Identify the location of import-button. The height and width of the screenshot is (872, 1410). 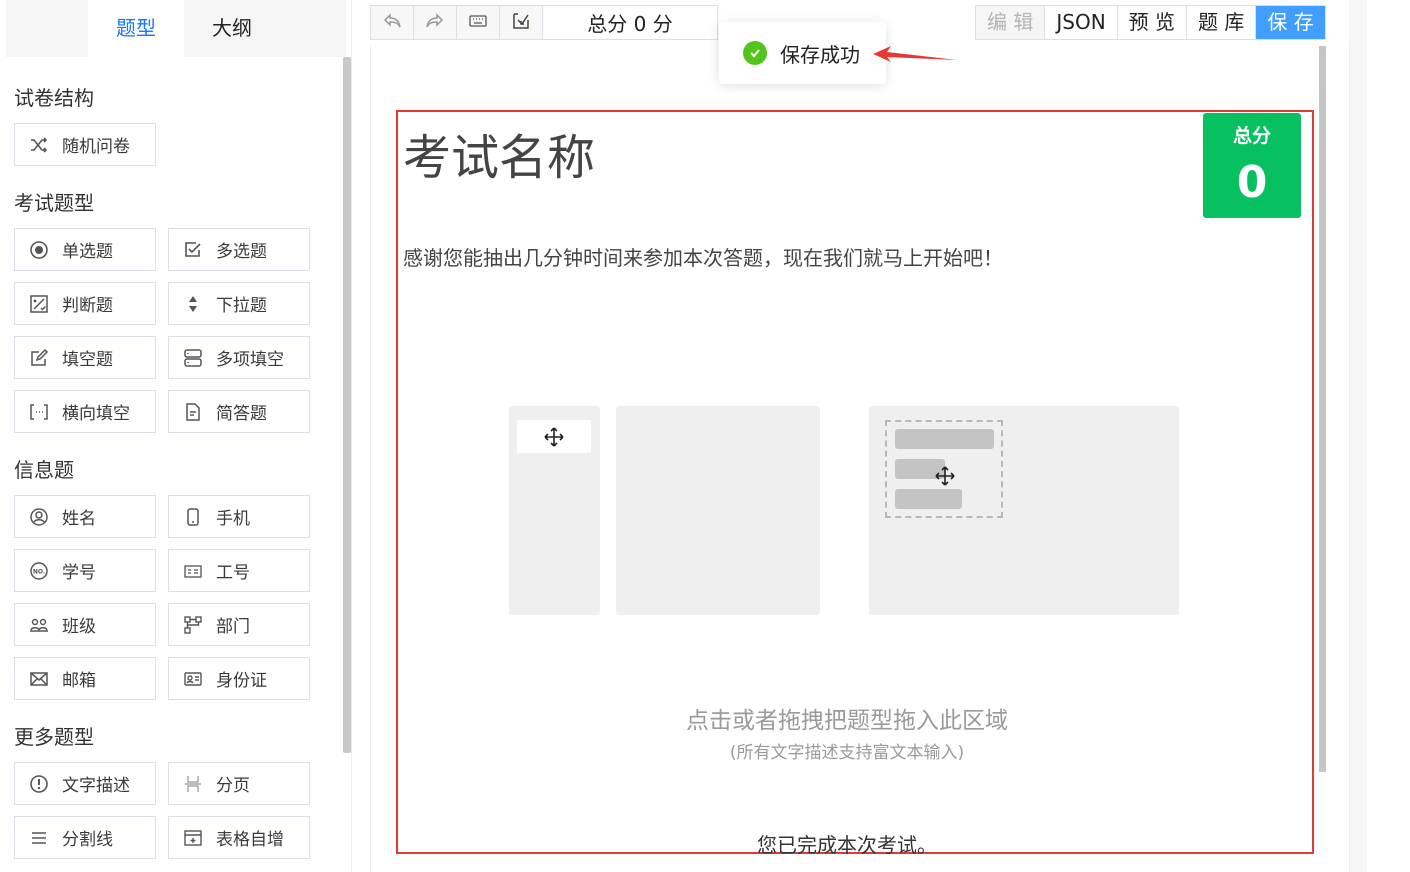
(521, 22).